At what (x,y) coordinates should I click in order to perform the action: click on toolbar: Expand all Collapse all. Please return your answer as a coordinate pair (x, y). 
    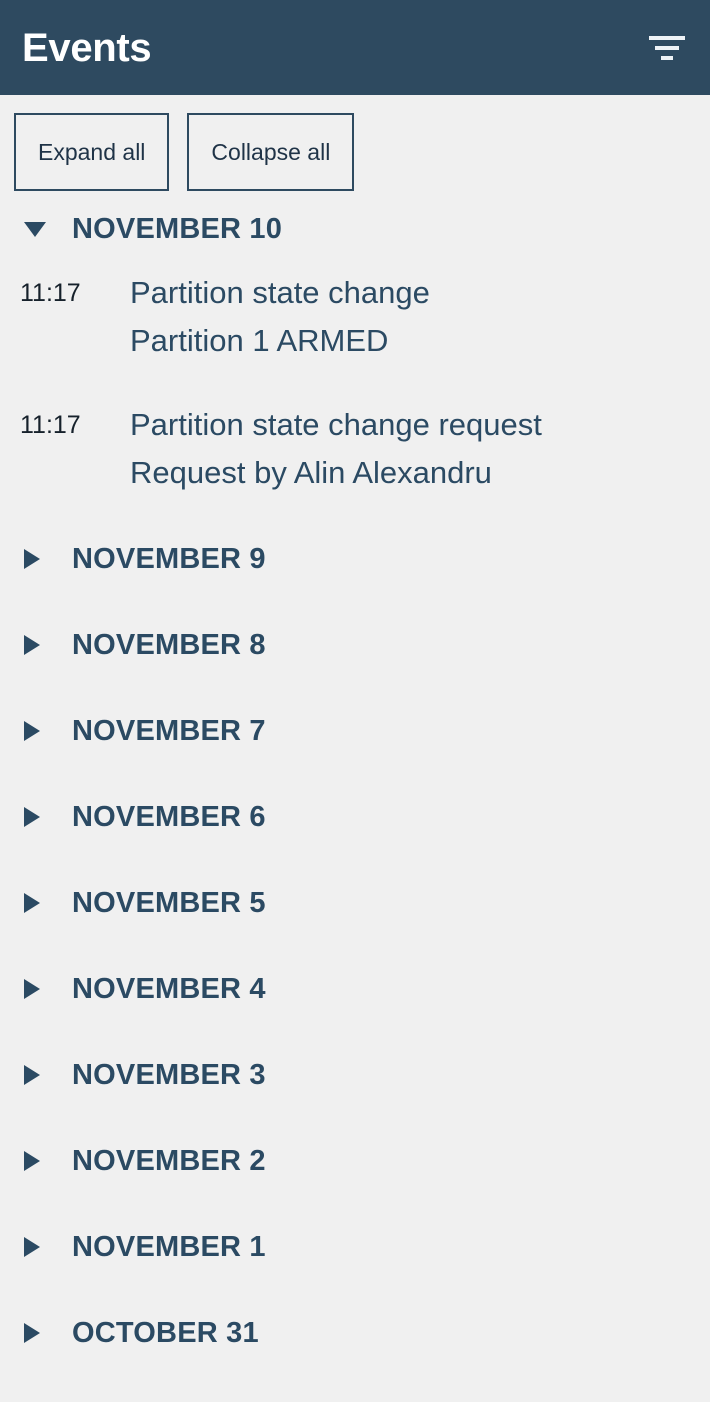
    Looking at the image, I should click on (355, 143).